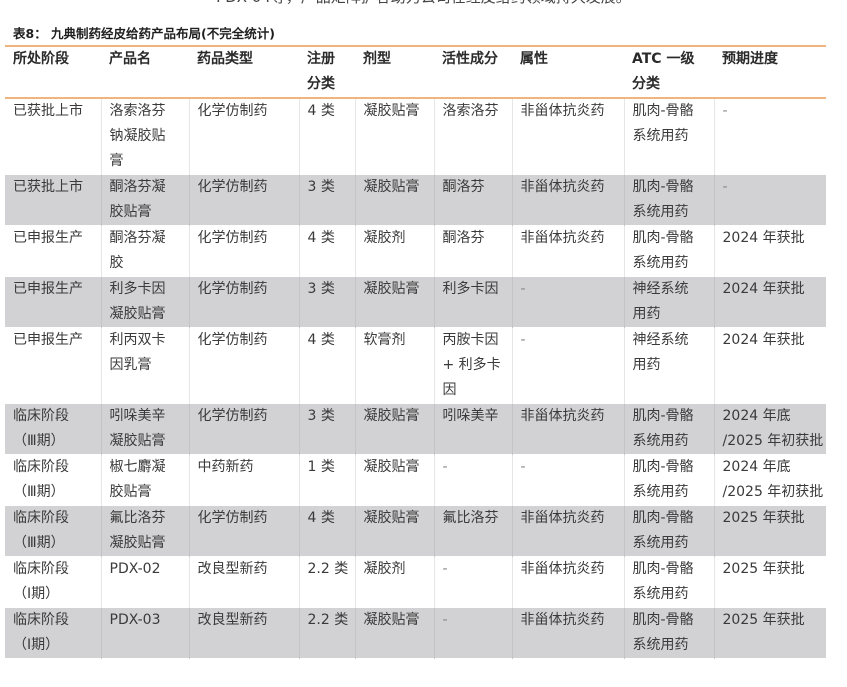 This screenshot has width=847, height=687. What do you see at coordinates (384, 340) in the screenshot?
I see `cell-text-line: 软膏剂` at bounding box center [384, 340].